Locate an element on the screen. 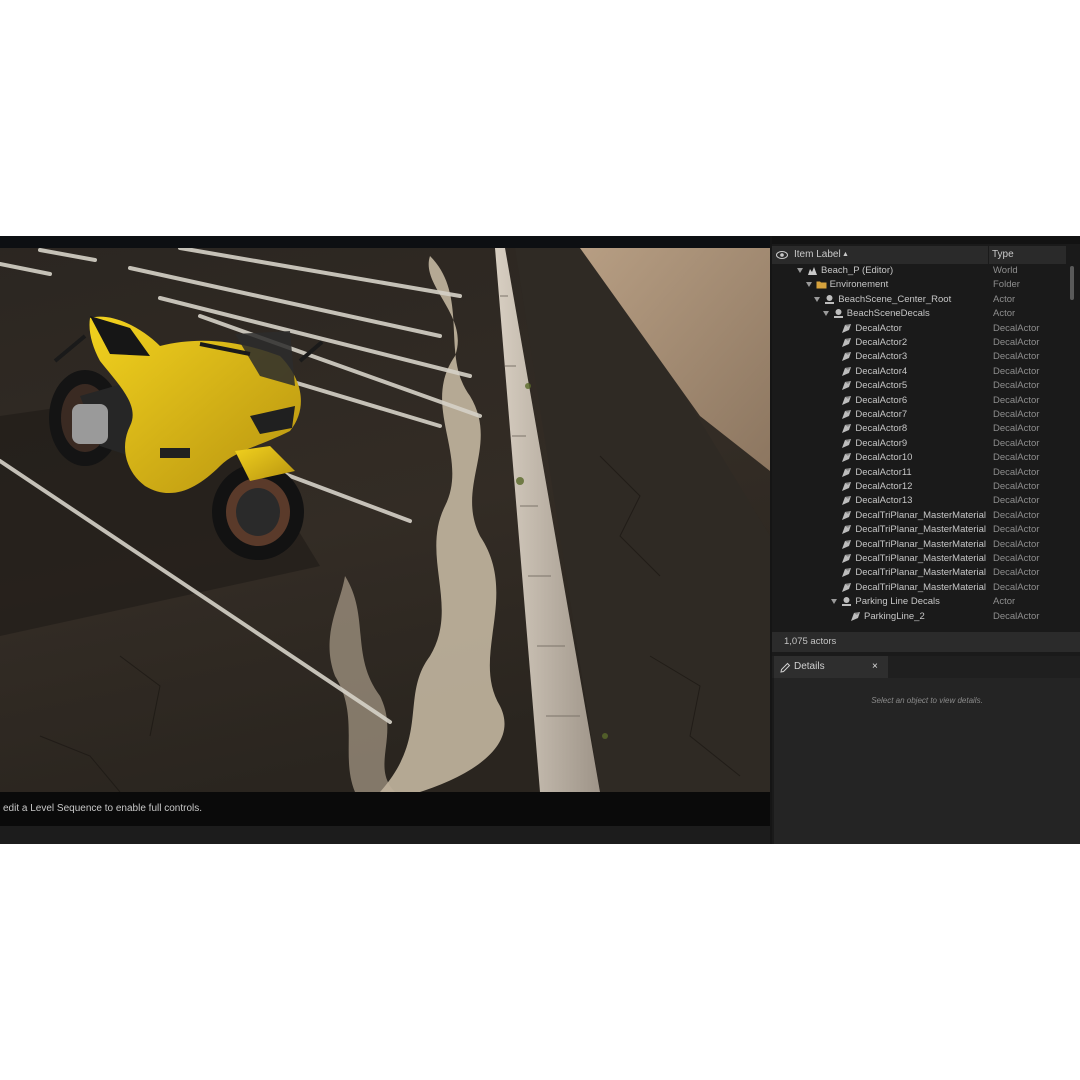 Image resolution: width=1080 pixels, height=1080 pixels. outliner-row: Beach_P (Editor) World is located at coordinates (919, 271).